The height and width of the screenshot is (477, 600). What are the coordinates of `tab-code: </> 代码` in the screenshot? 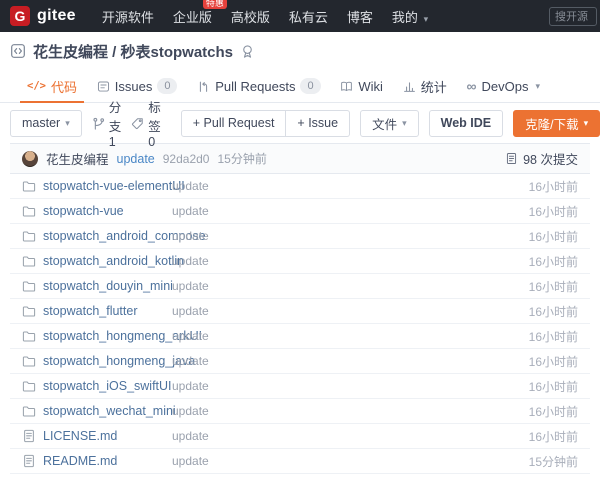 It's located at (52, 86).